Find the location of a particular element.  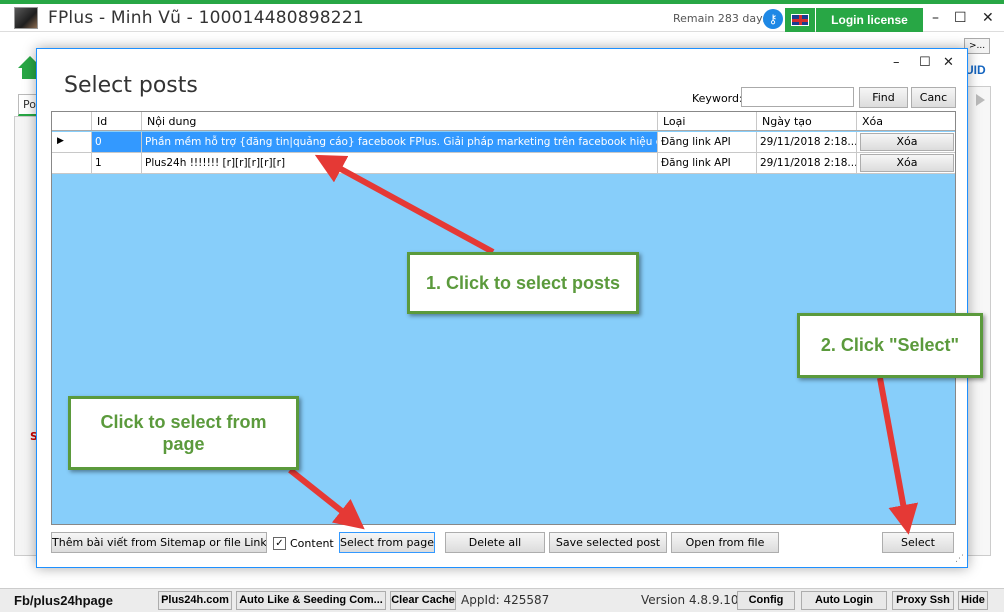

dialog-minimize-button: – is located at coordinates (896, 62).